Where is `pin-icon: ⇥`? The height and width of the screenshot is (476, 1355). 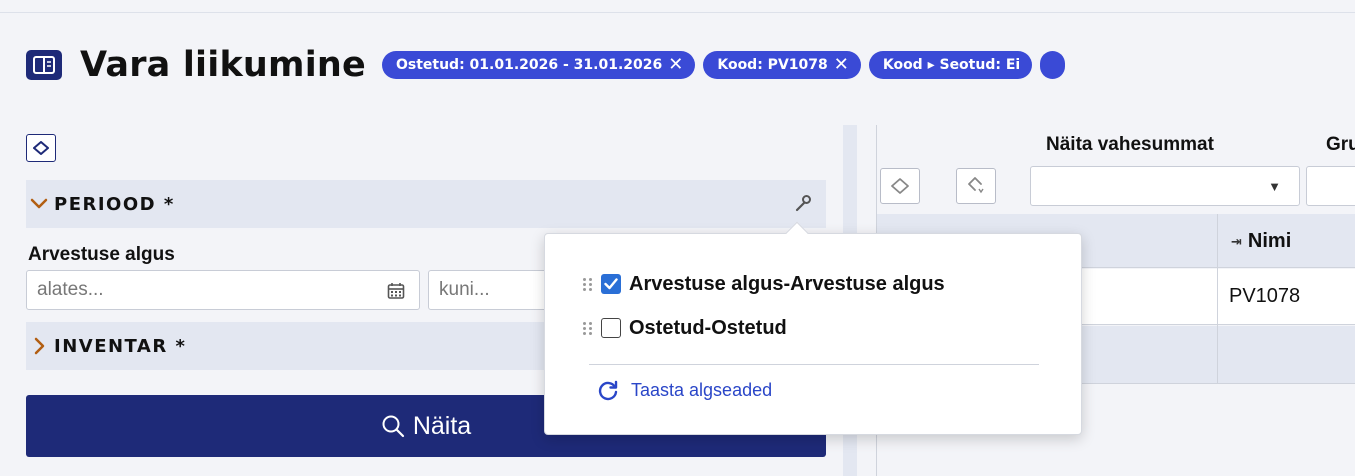 pin-icon: ⇥ is located at coordinates (1236, 242).